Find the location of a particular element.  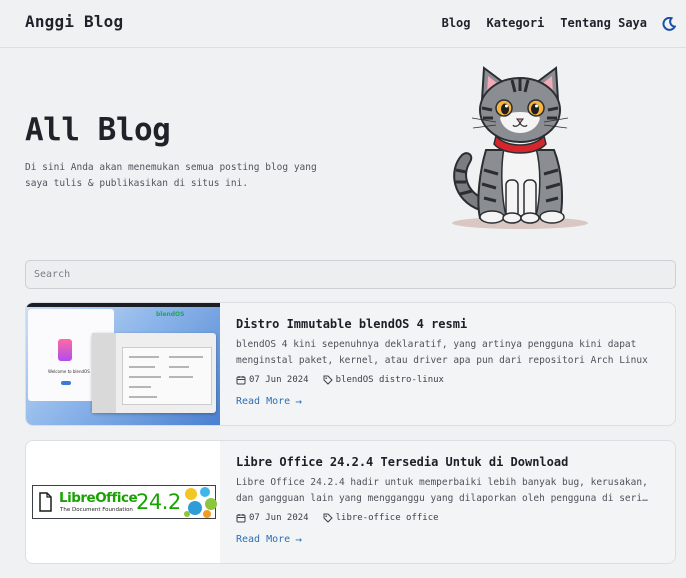

post-thumbnail: Welcome to blendOS blendOS is located at coordinates (123, 364).